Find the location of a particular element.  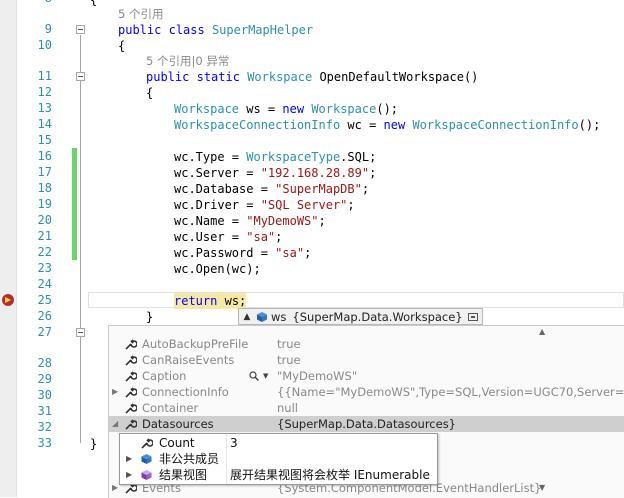

scroll-down-arrow-icon: ▼ is located at coordinates (542, 487).